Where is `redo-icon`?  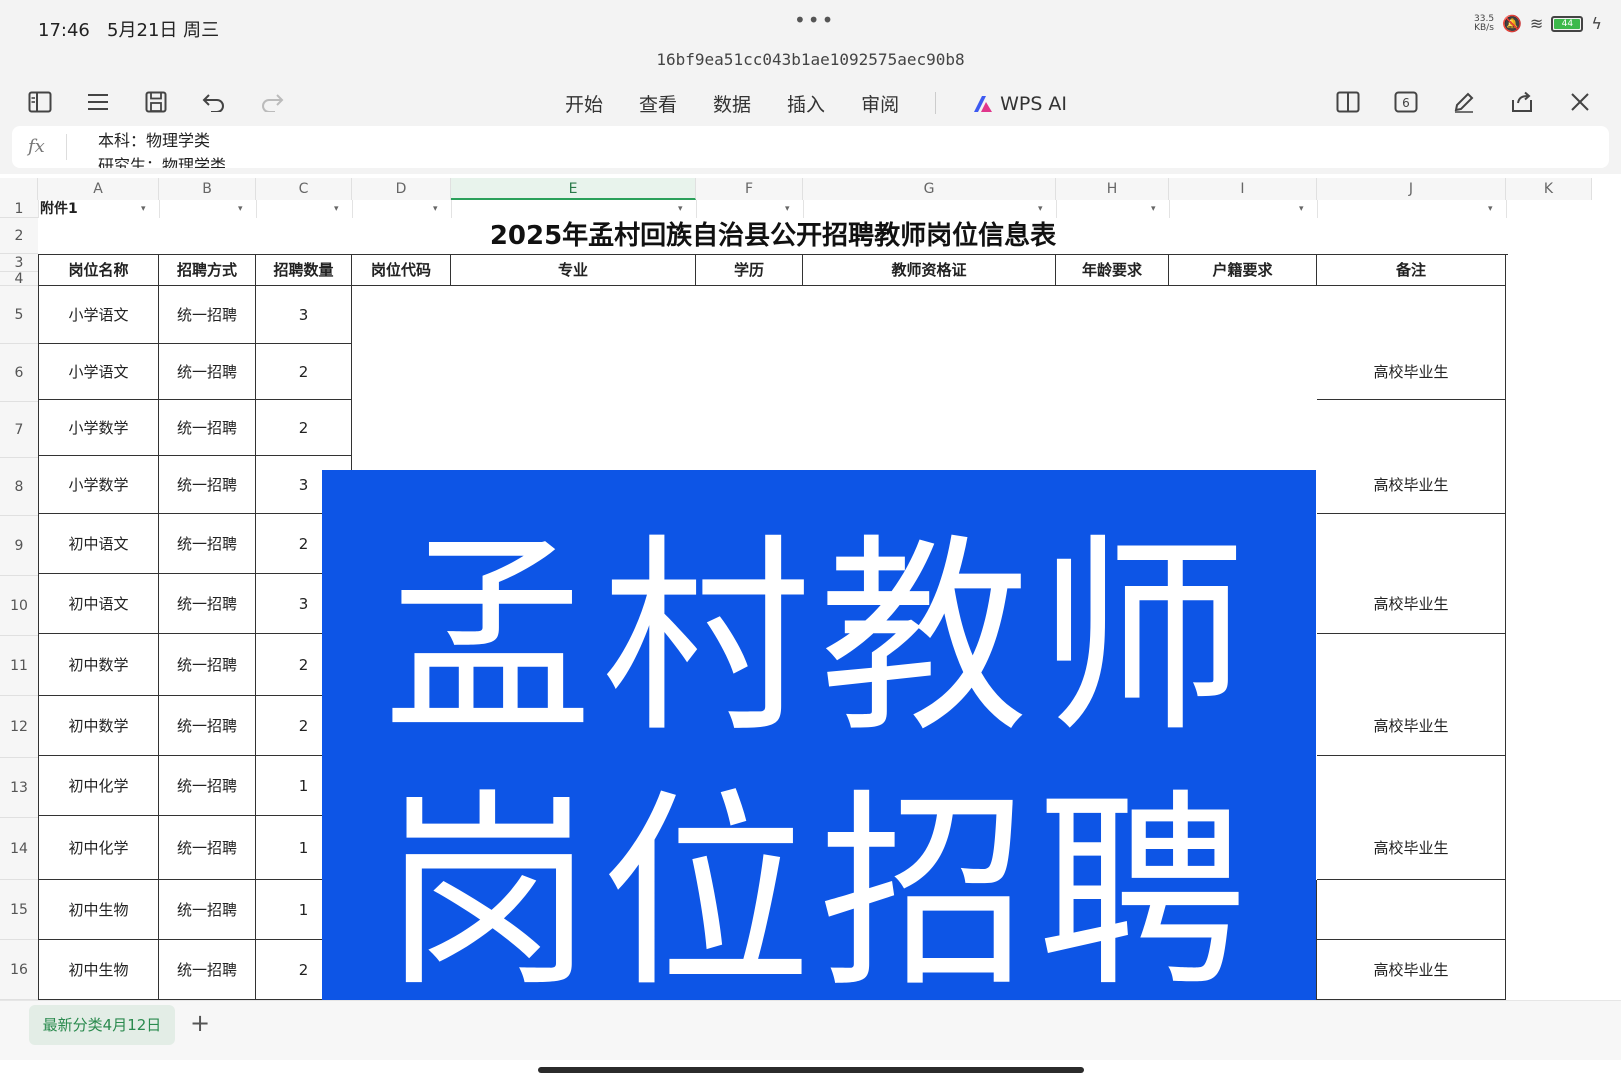
redo-icon is located at coordinates (272, 102).